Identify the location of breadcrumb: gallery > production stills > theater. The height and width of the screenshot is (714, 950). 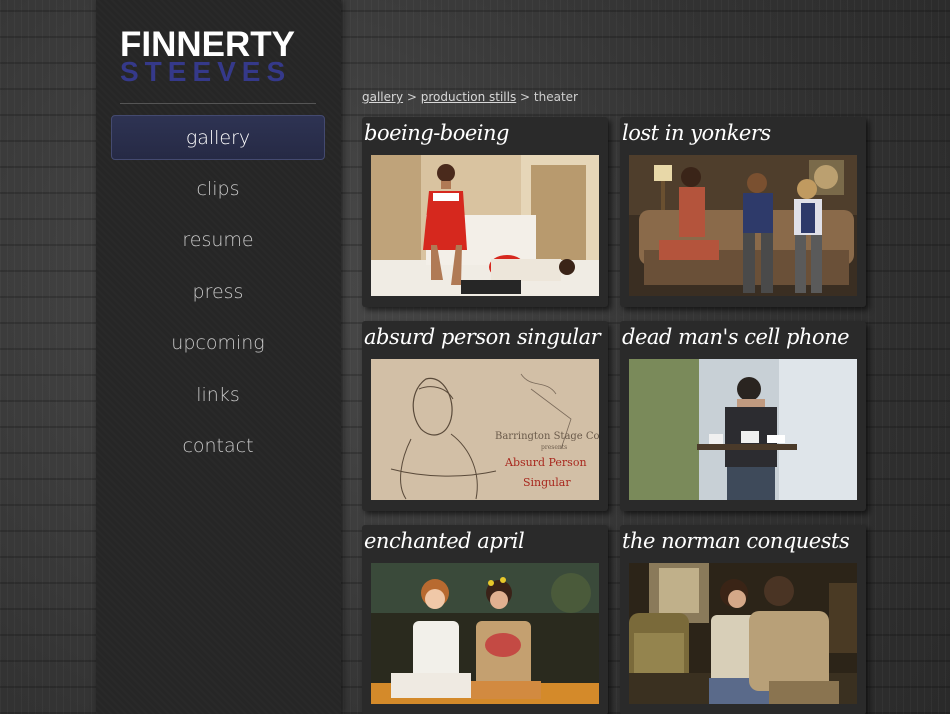
(470, 97).